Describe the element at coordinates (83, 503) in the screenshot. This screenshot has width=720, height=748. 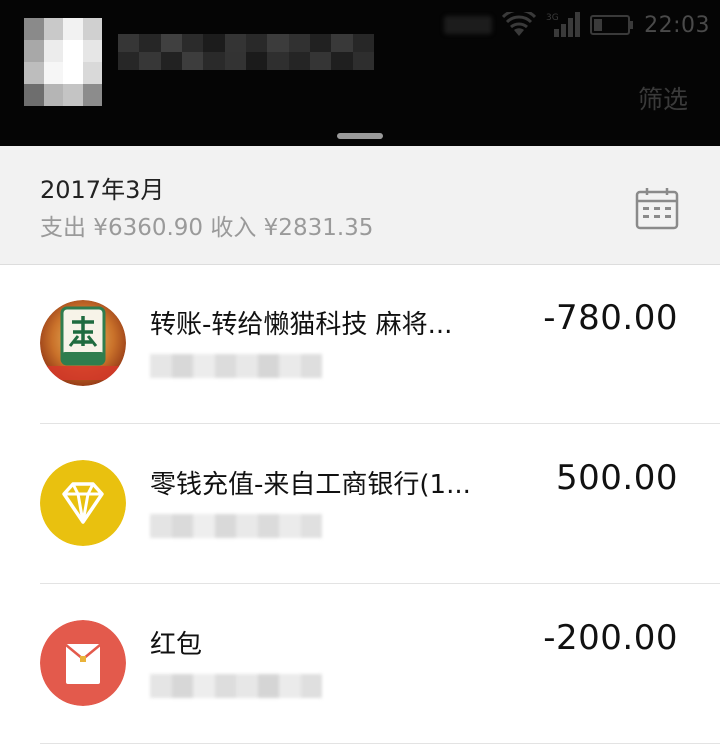
I see `diamond-icon` at that location.